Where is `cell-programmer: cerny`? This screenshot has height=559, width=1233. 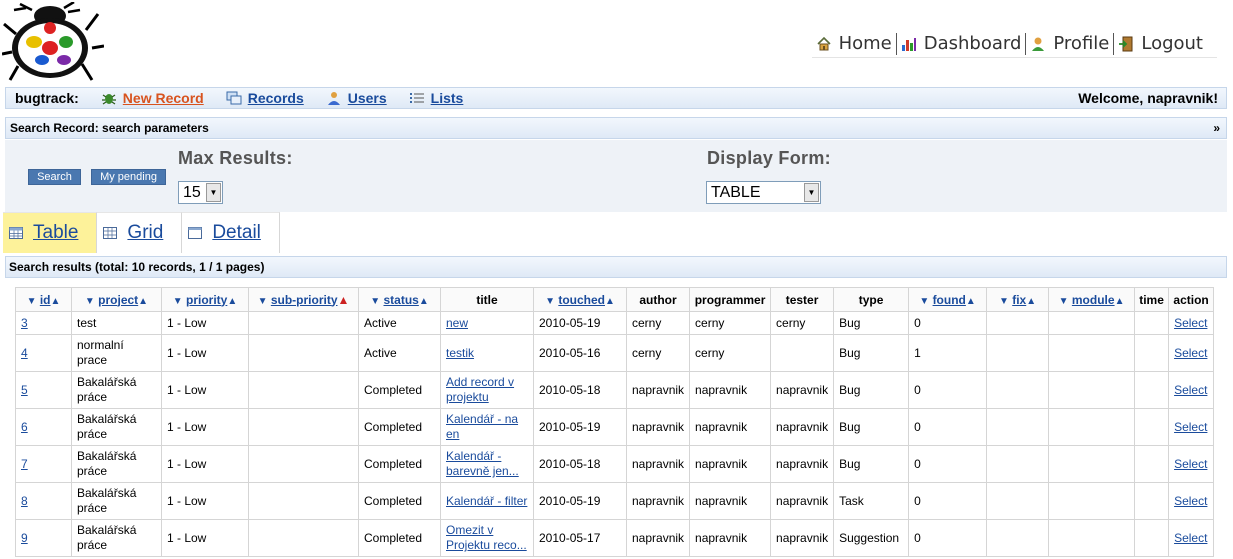
cell-programmer: cerny is located at coordinates (730, 323).